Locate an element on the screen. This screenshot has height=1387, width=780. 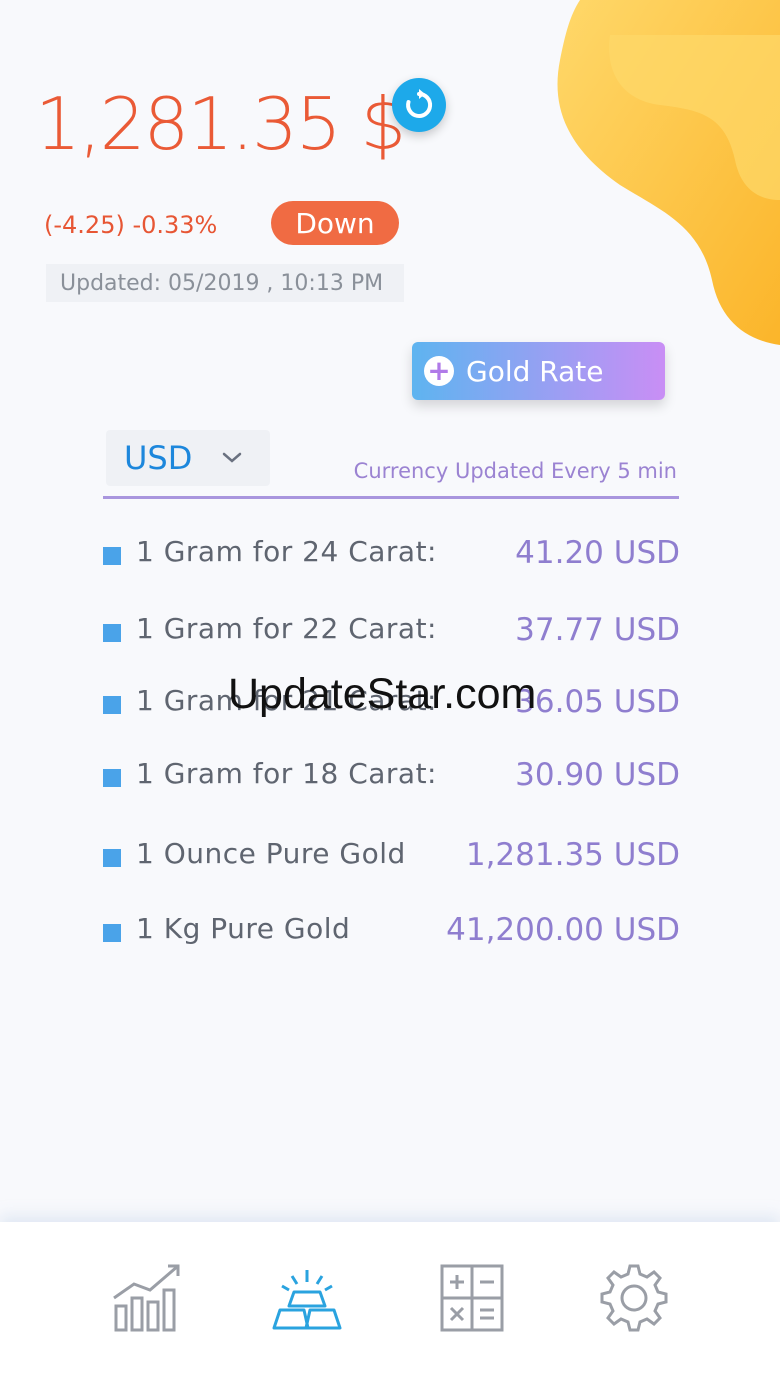
tab-gold-rates is located at coordinates (308, 1298).